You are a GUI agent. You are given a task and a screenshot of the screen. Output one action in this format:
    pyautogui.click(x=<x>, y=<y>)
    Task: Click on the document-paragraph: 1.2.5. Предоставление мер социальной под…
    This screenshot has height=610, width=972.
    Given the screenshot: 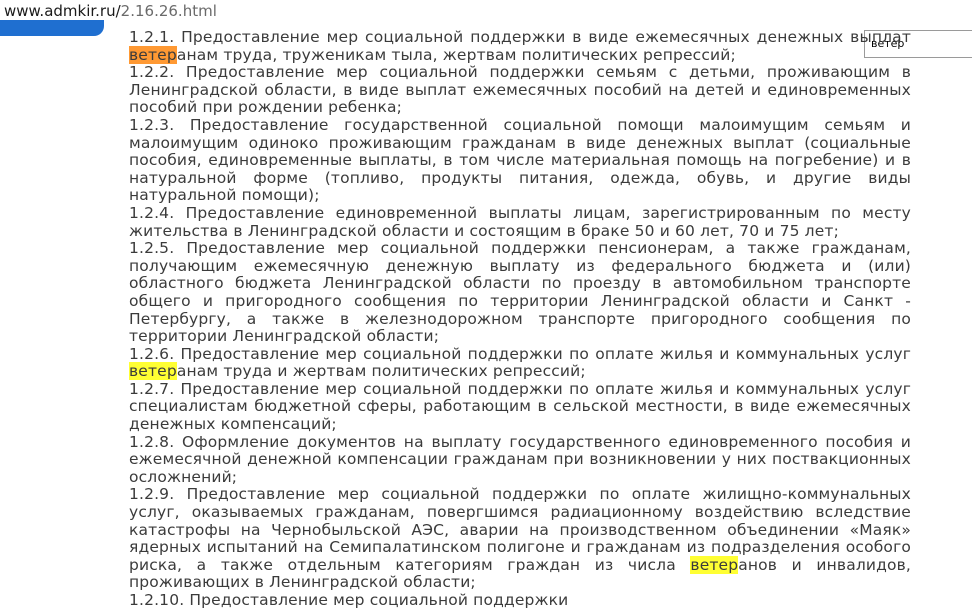 What is the action you would take?
    pyautogui.click(x=520, y=292)
    